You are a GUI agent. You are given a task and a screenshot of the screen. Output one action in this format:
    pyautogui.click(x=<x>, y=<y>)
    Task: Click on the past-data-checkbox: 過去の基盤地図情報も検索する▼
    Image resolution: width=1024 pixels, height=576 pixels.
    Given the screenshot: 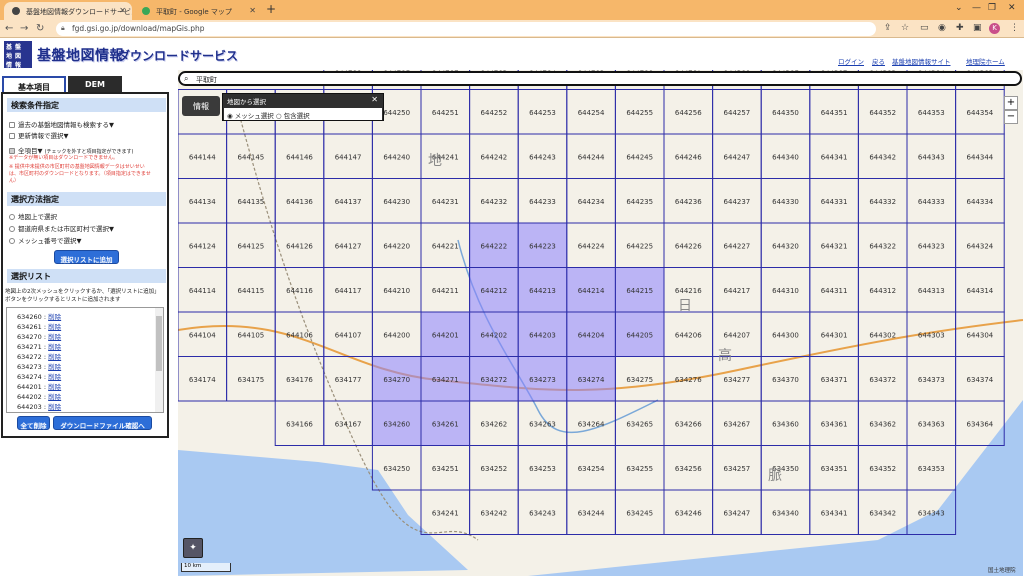 What is the action you would take?
    pyautogui.click(x=61, y=124)
    